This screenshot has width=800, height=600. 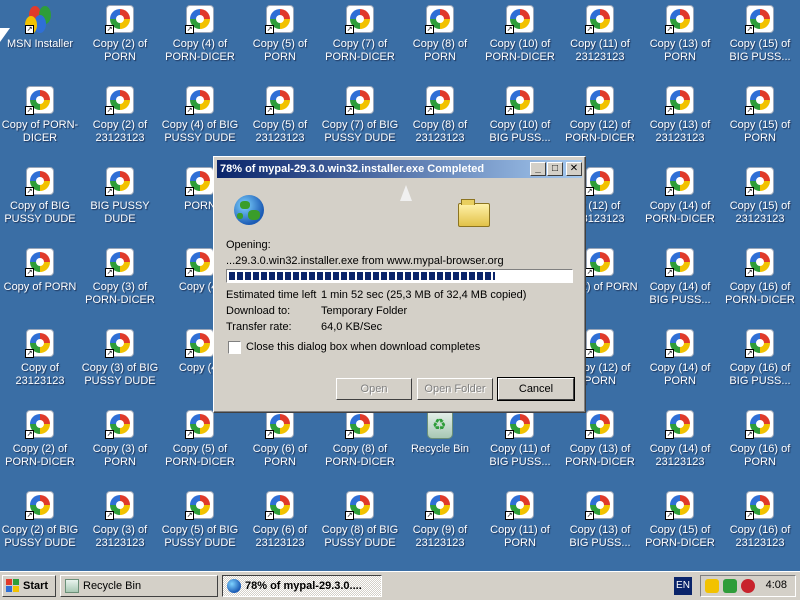 I want to click on desktop-icon-label: Copy (16) of PORN-DICER, so click(x=760, y=293).